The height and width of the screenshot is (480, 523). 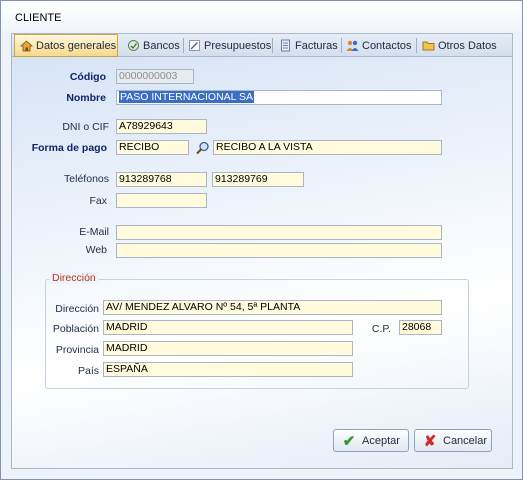 What do you see at coordinates (155, 76) in the screenshot?
I see `codigo-field: 0000000003` at bounding box center [155, 76].